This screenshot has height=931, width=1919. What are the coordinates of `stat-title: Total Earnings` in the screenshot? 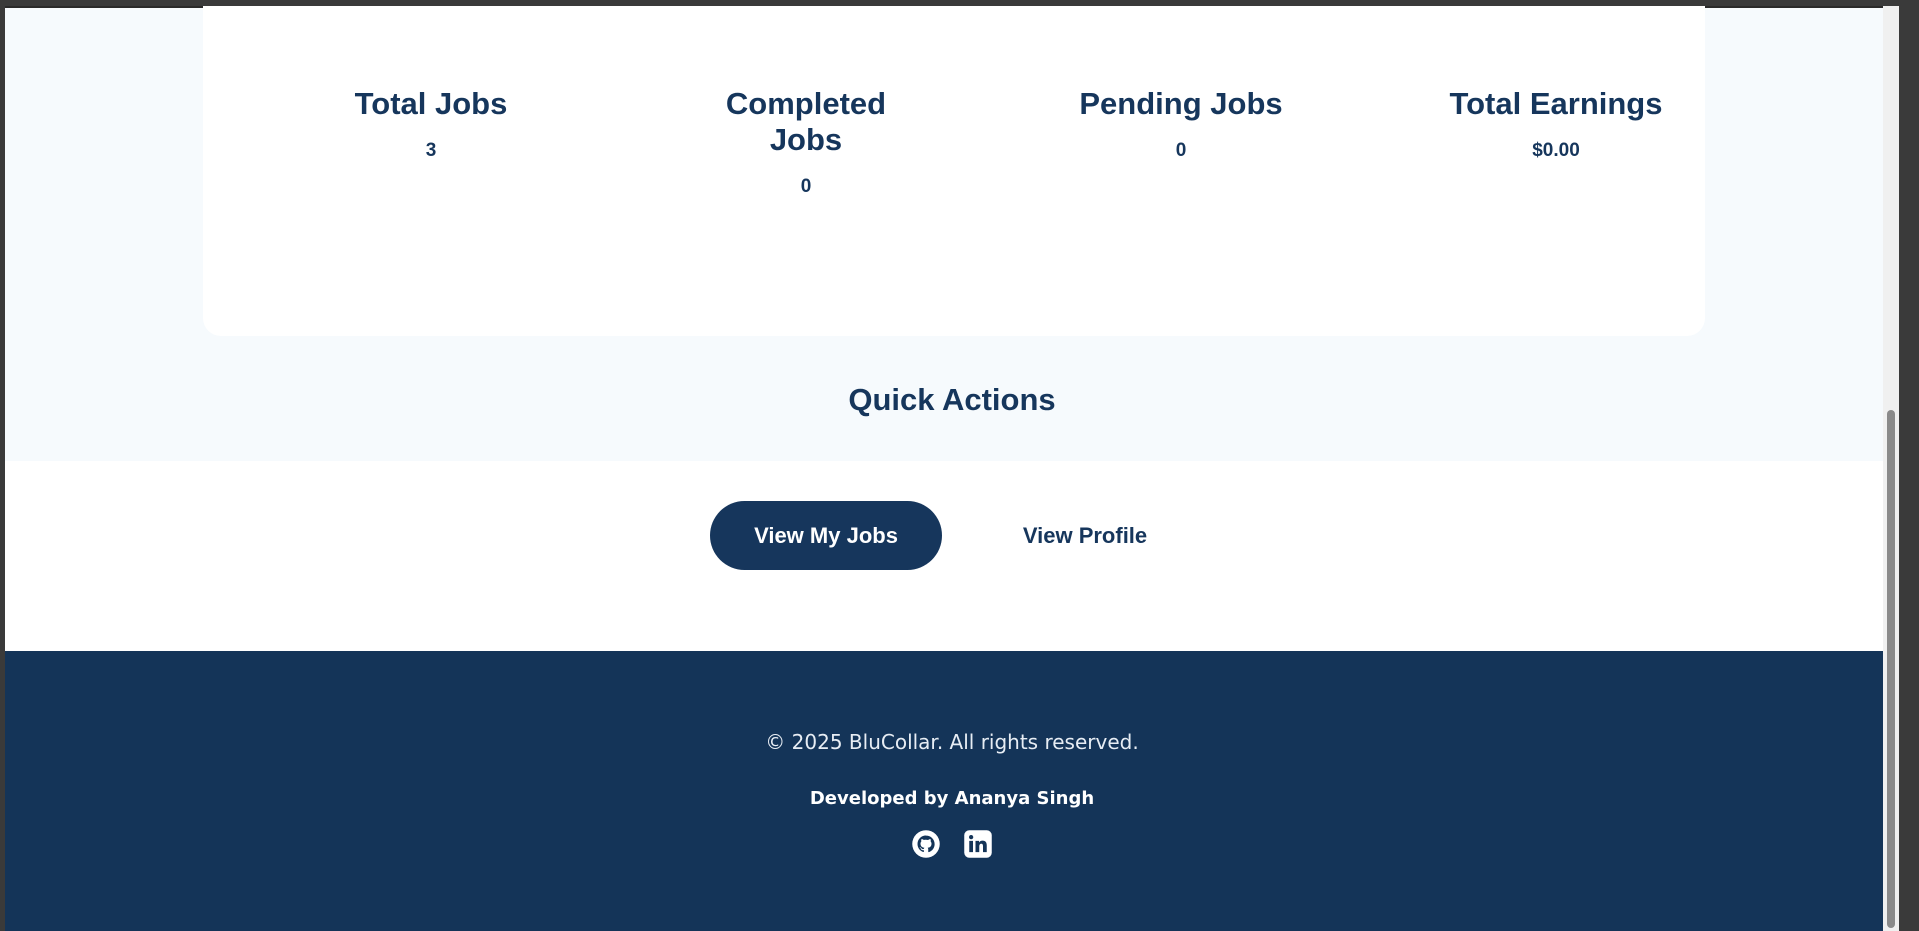 It's located at (1556, 103).